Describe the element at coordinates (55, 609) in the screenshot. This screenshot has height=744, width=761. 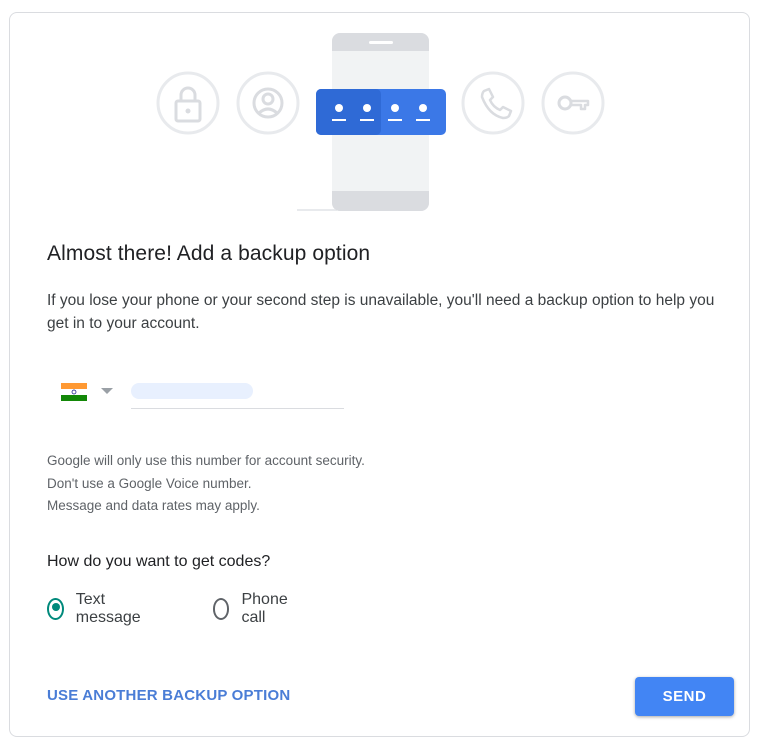
I see `text-message-radio` at that location.